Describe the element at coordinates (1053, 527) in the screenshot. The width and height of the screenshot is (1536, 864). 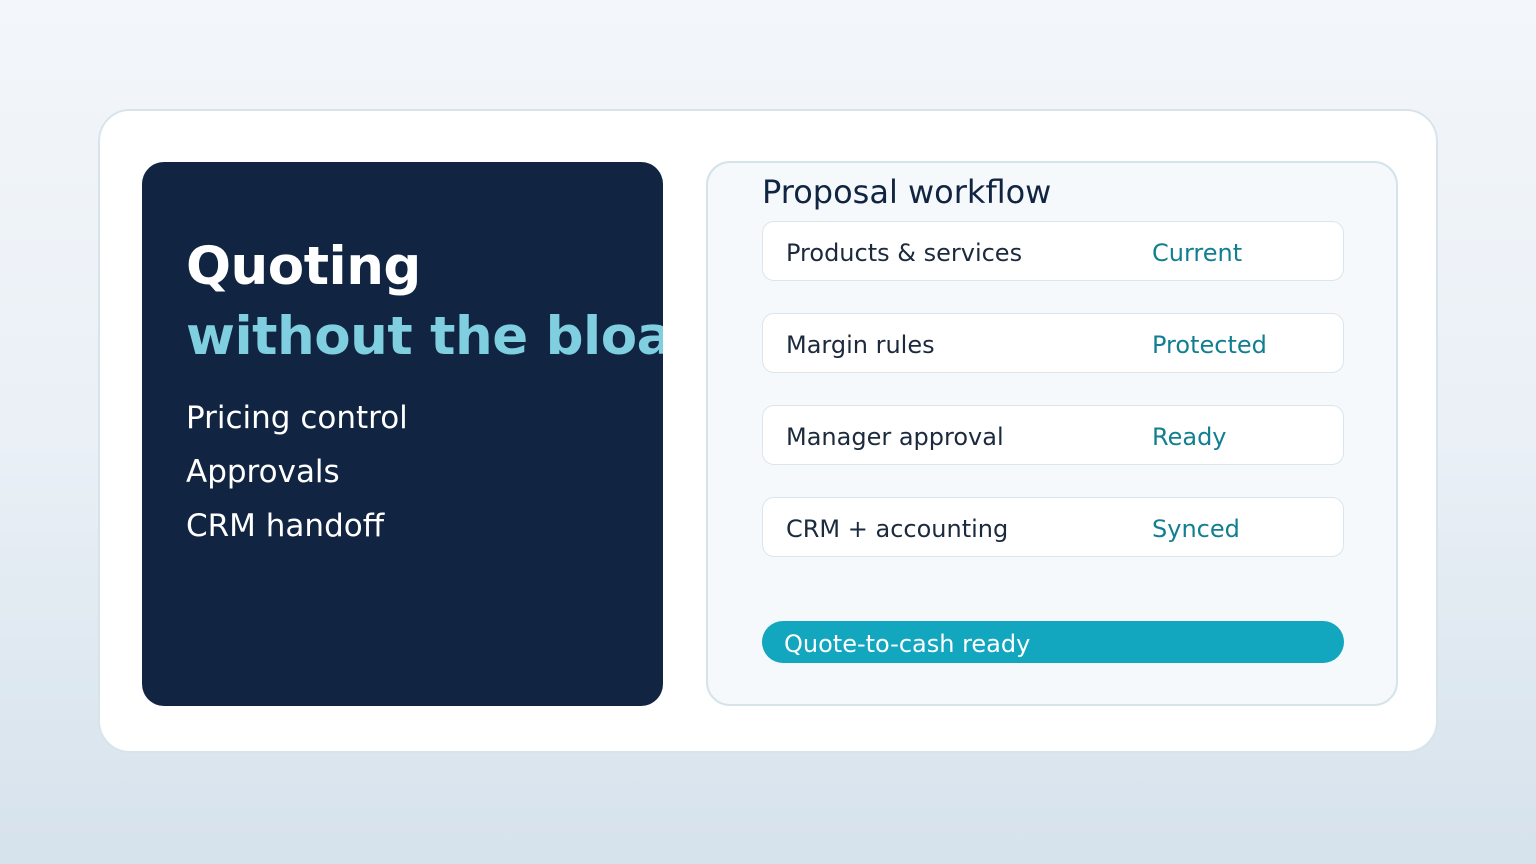
I see `workflow-step-crm: CRM + accounting Synced` at that location.